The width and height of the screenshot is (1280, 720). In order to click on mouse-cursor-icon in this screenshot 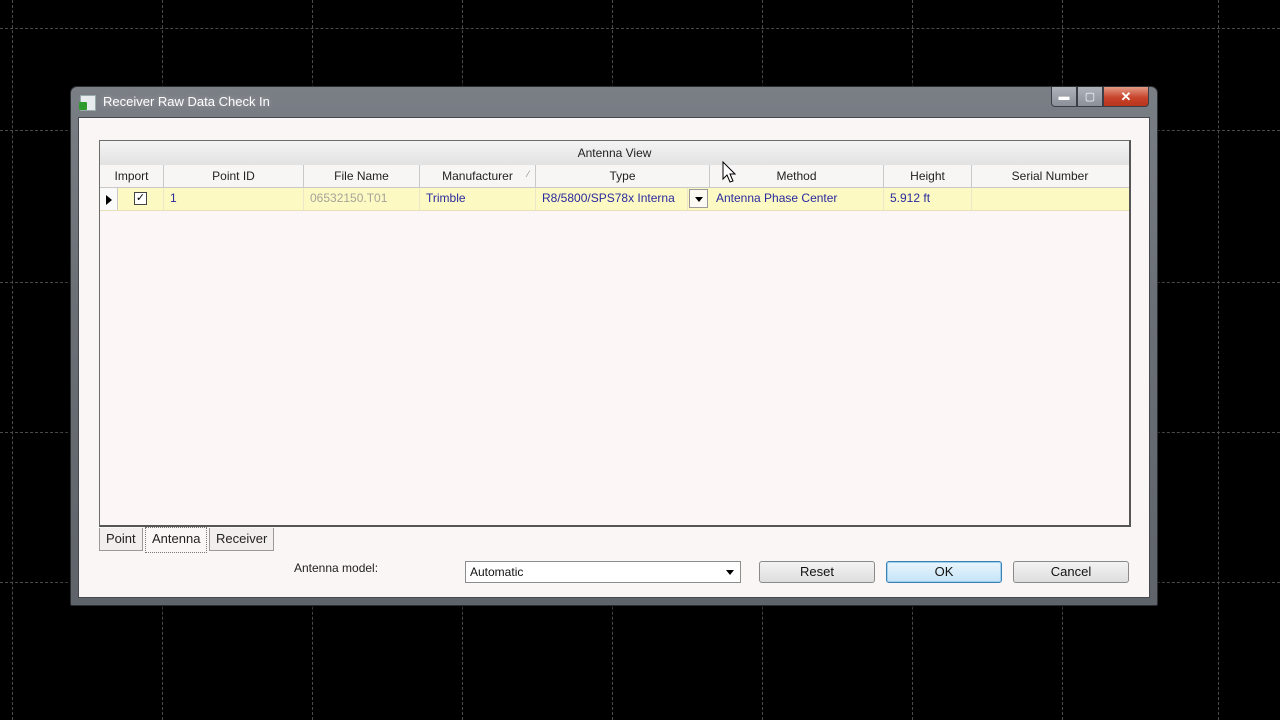, I will do `click(729, 172)`.